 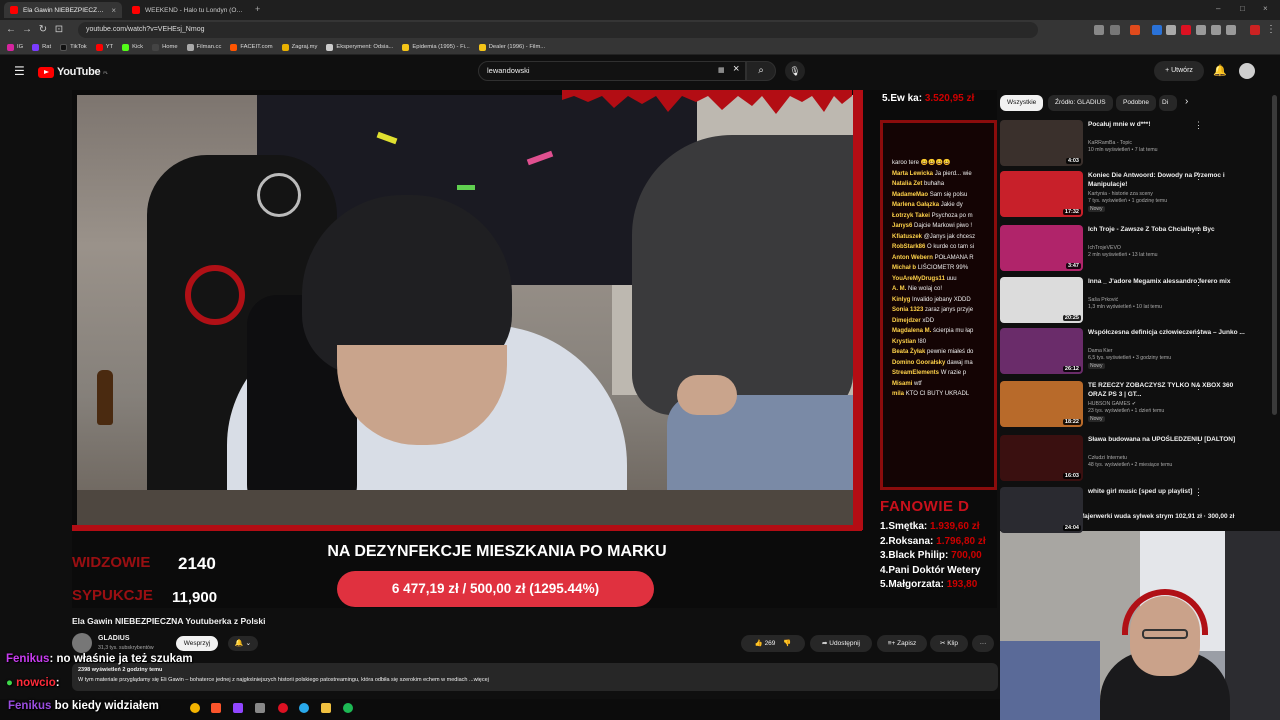 What do you see at coordinates (1041, 404) in the screenshot?
I see `recommendation-thumbnail: 18:22` at bounding box center [1041, 404].